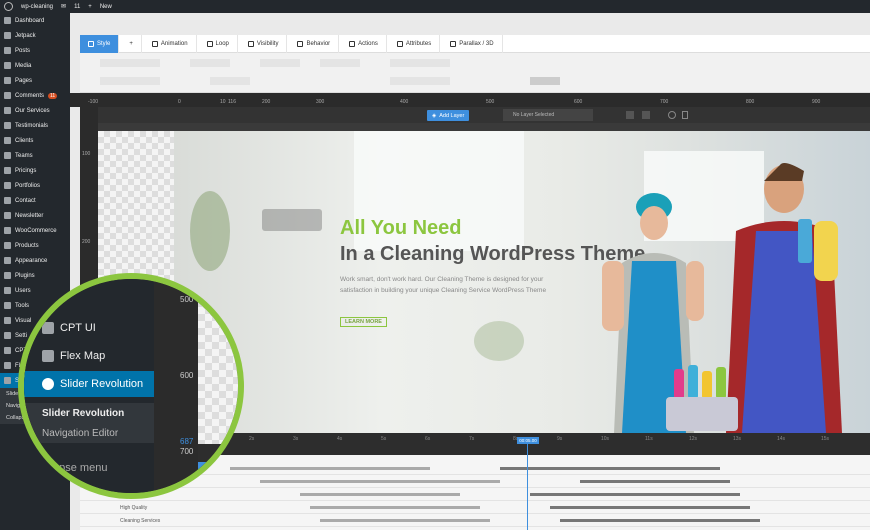 The width and height of the screenshot is (870, 530). Describe the element at coordinates (630, 115) in the screenshot. I see `delete-icon` at that location.